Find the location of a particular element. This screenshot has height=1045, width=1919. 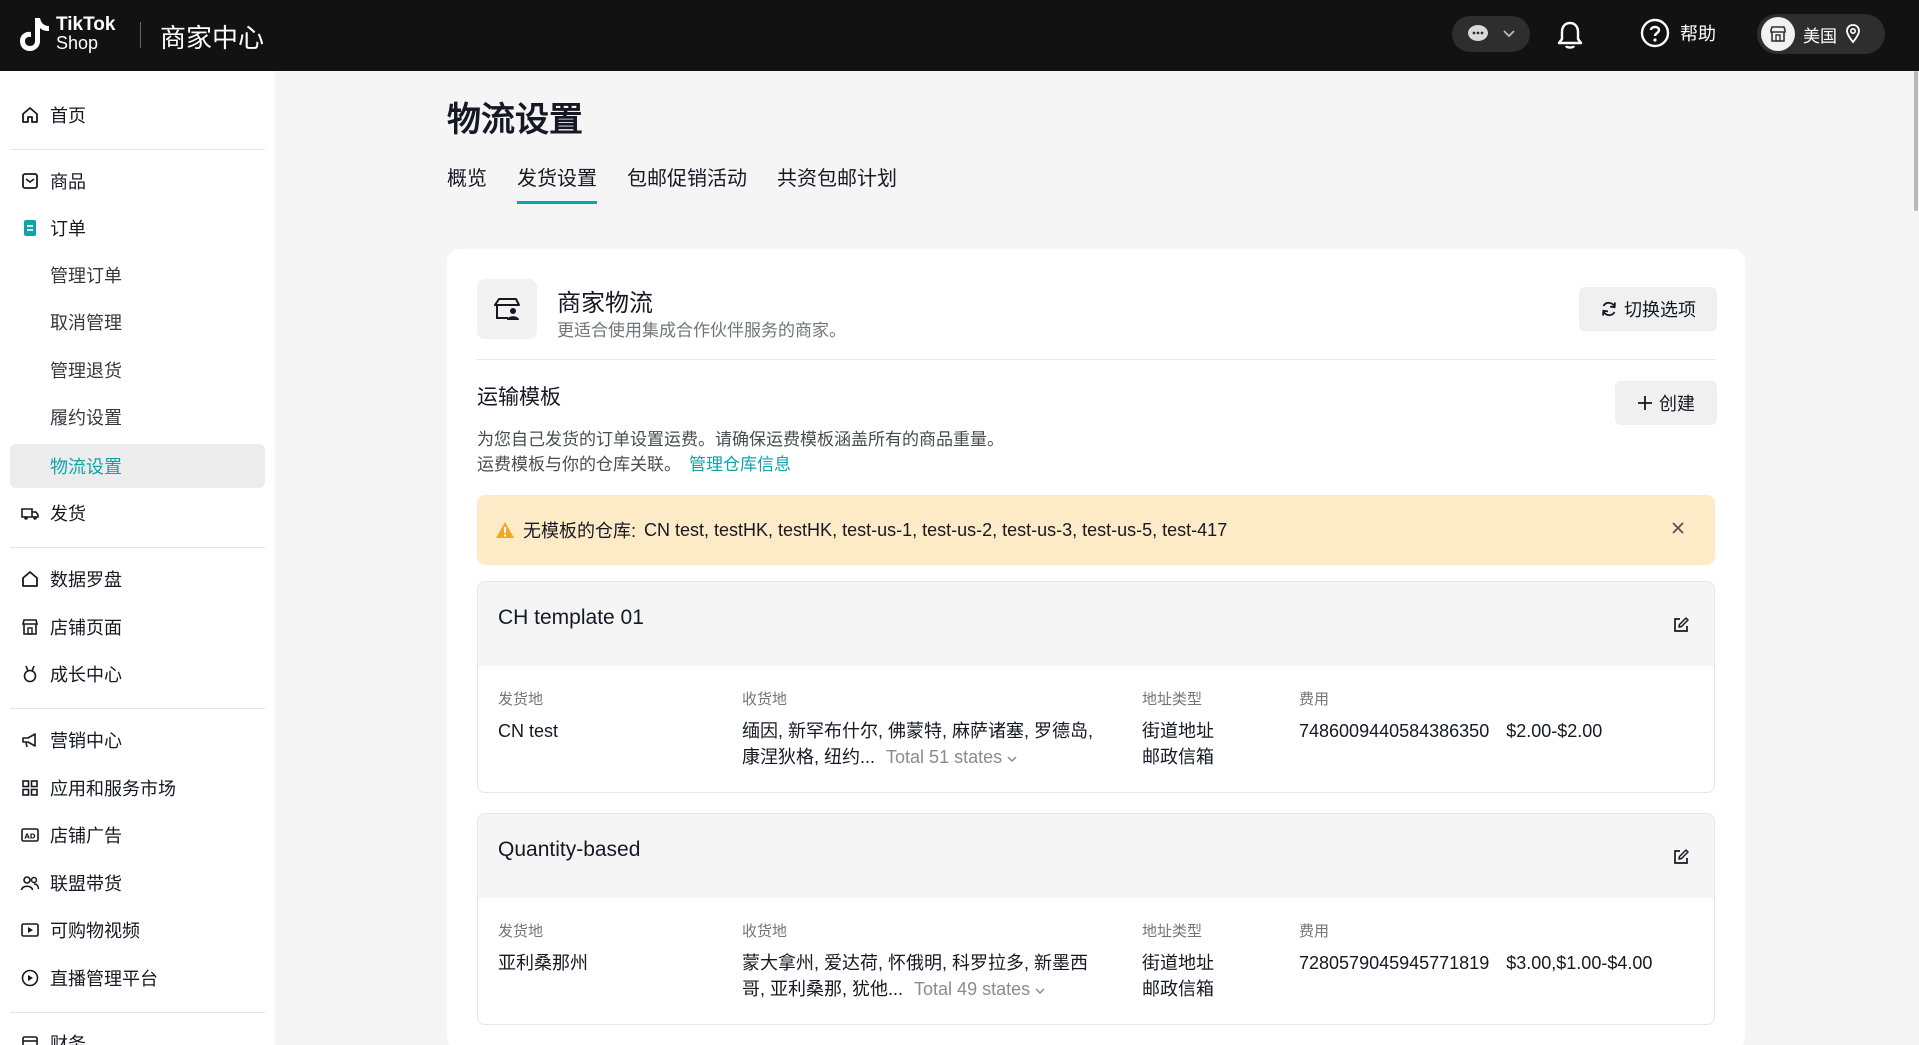

shipping-icon is located at coordinates (30, 514).